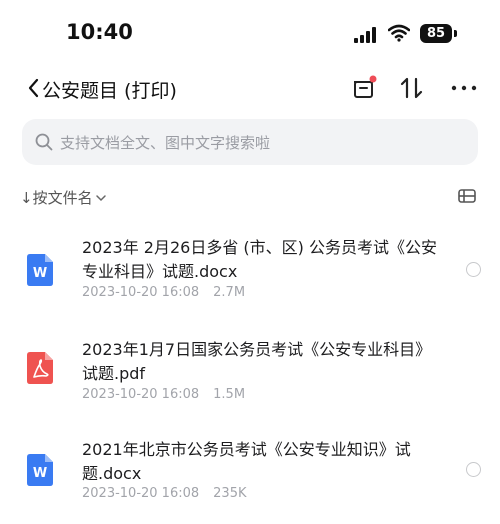  What do you see at coordinates (367, 35) in the screenshot?
I see `signal-icon` at bounding box center [367, 35].